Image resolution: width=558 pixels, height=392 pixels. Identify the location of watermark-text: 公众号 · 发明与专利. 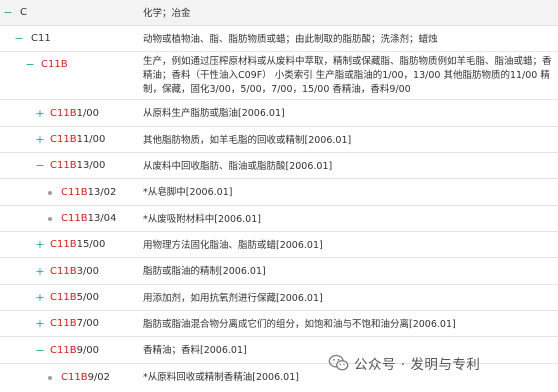
(417, 365).